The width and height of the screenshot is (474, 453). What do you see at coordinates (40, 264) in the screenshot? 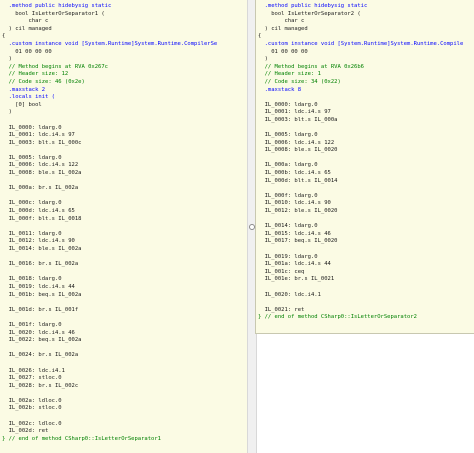
I see `code-line: IL_0016: br.s IL_002a` at bounding box center [40, 264].